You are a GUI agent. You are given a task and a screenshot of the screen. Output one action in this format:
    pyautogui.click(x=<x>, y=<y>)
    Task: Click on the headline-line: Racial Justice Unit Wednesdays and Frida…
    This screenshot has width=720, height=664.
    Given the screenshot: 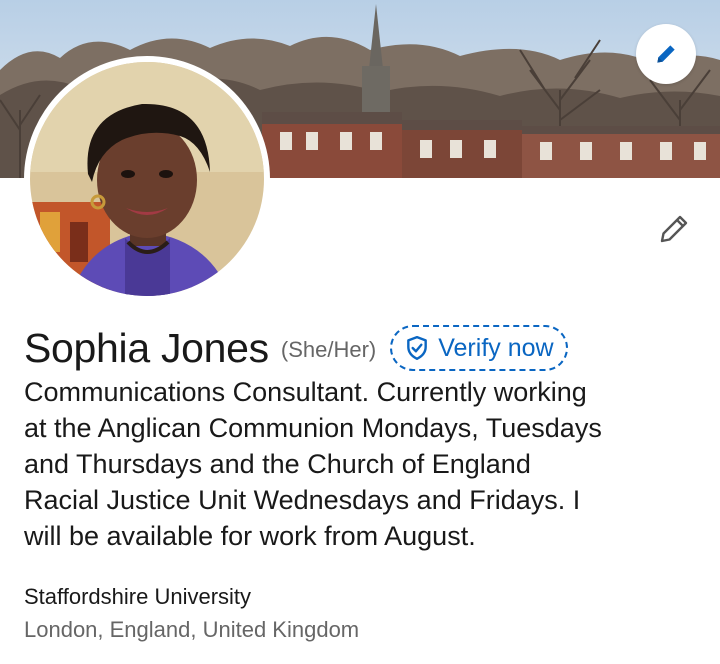 What is the action you would take?
    pyautogui.click(x=302, y=500)
    